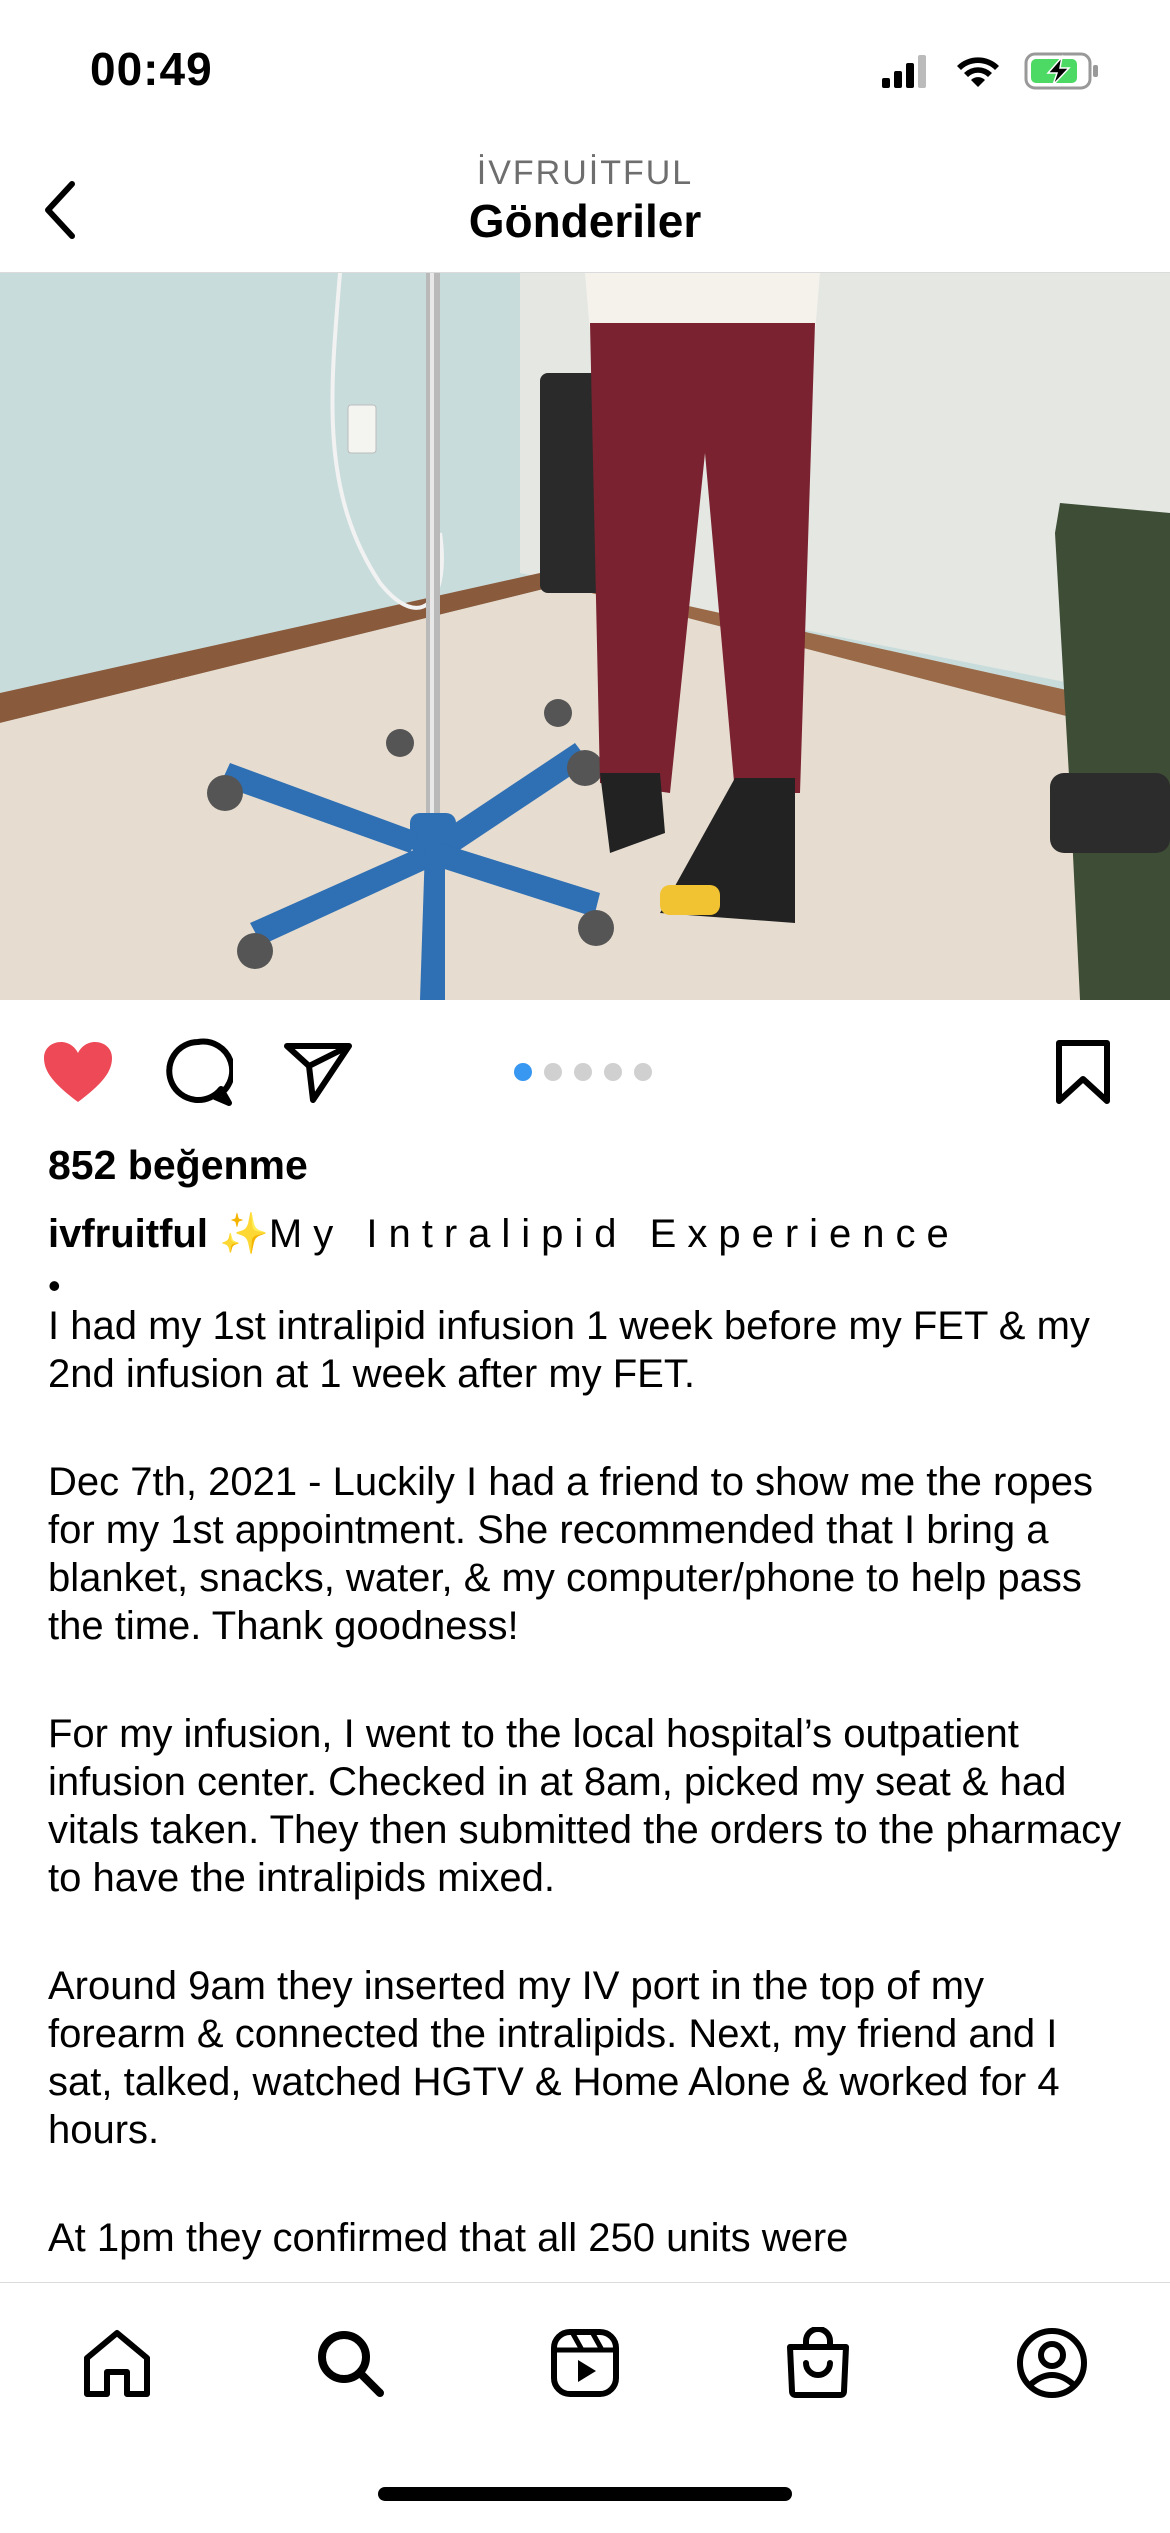  What do you see at coordinates (614, 1234) in the screenshot?
I see `caption-title: My Intralipid Experience` at bounding box center [614, 1234].